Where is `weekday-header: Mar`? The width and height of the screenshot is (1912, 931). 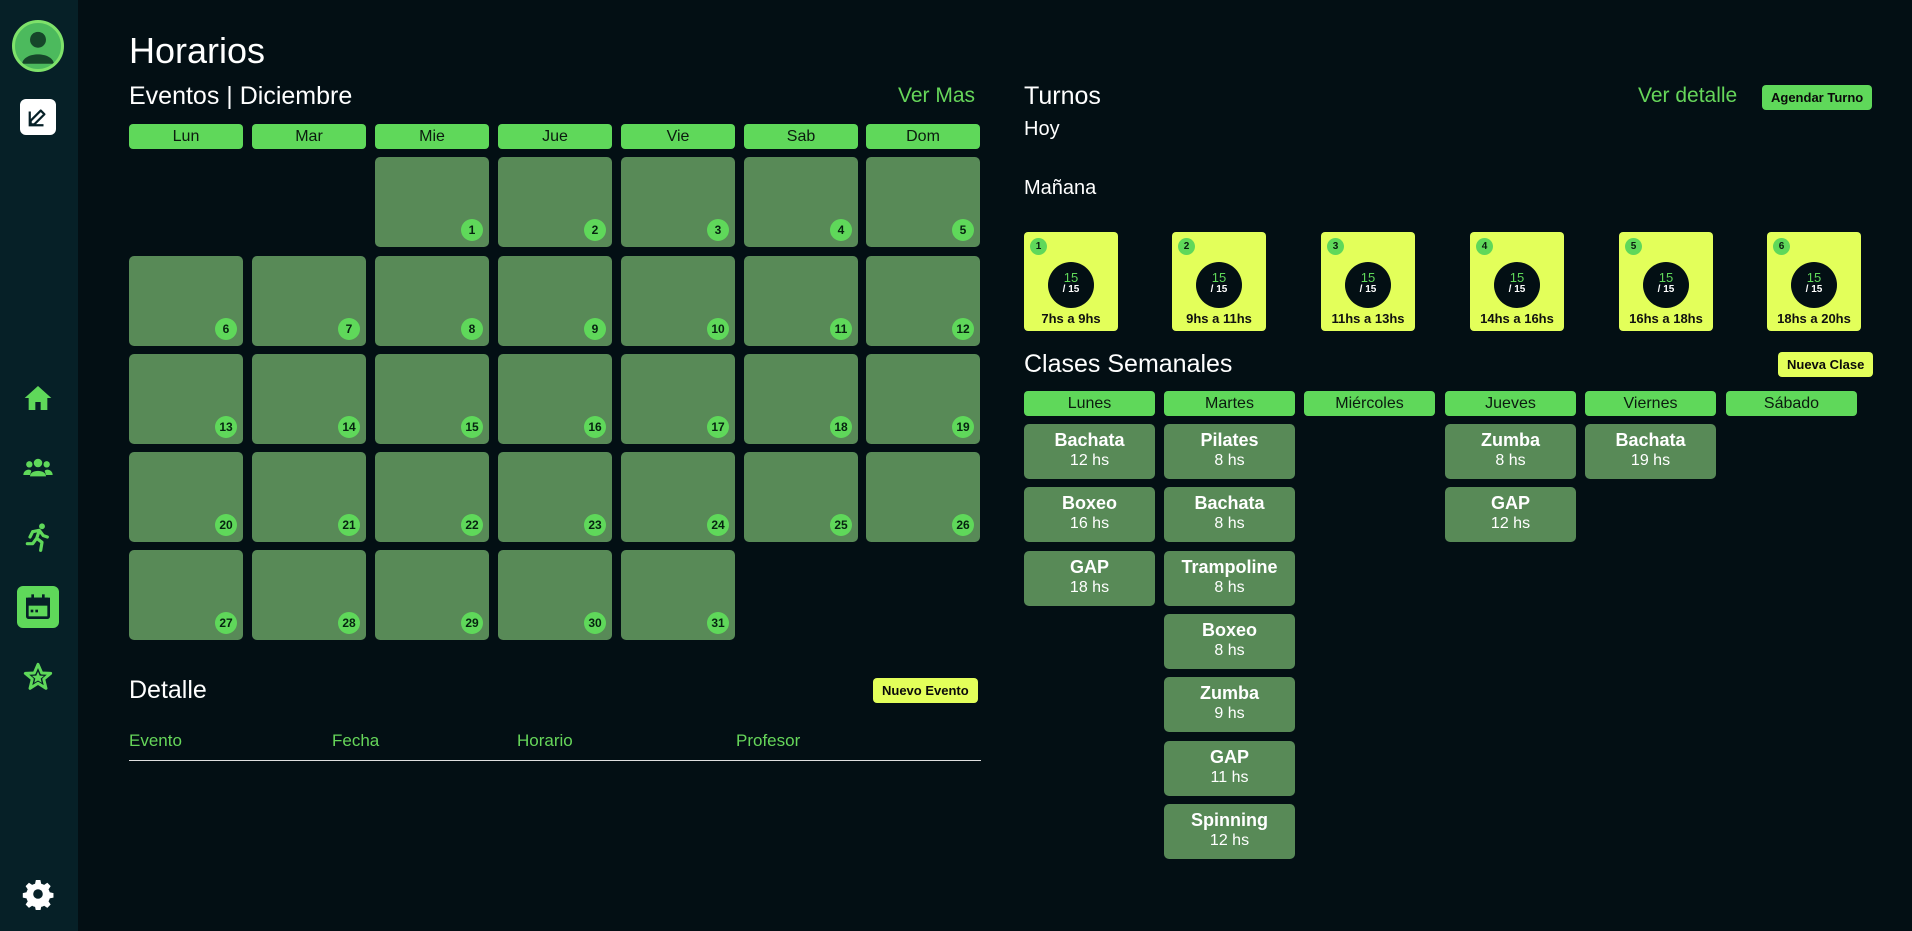
weekday-header: Mar is located at coordinates (309, 136).